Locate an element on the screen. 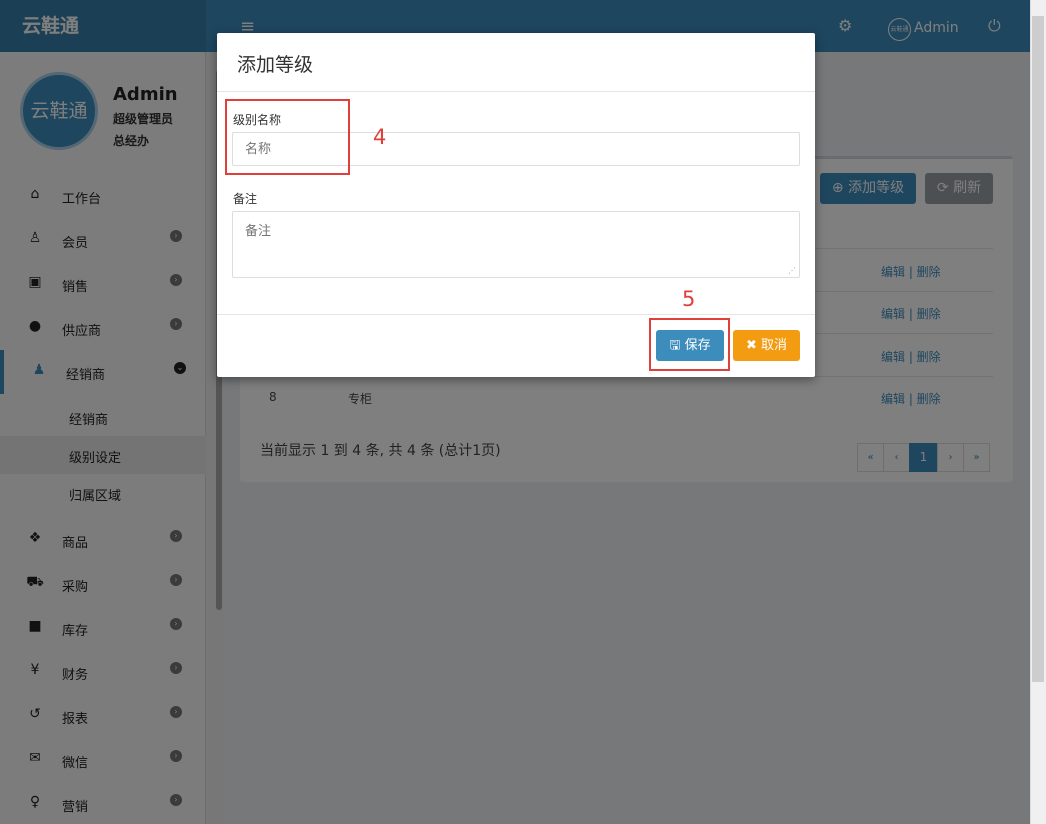  cancel-button: ✖ 取消 is located at coordinates (766, 345).